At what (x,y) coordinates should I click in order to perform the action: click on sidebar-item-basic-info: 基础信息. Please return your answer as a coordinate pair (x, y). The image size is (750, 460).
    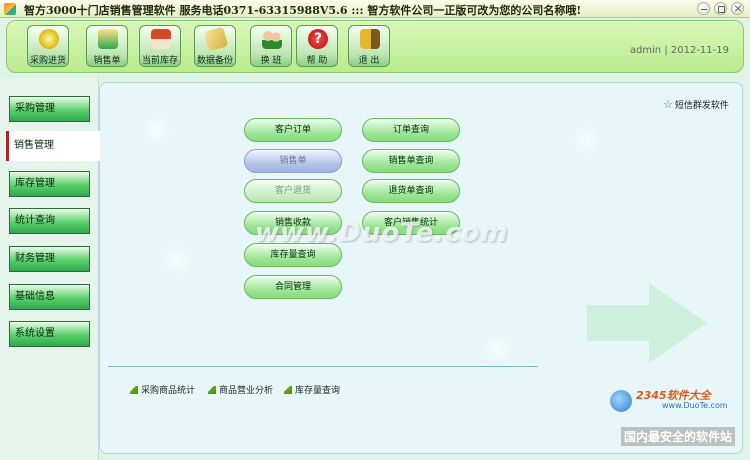
    Looking at the image, I should click on (49, 297).